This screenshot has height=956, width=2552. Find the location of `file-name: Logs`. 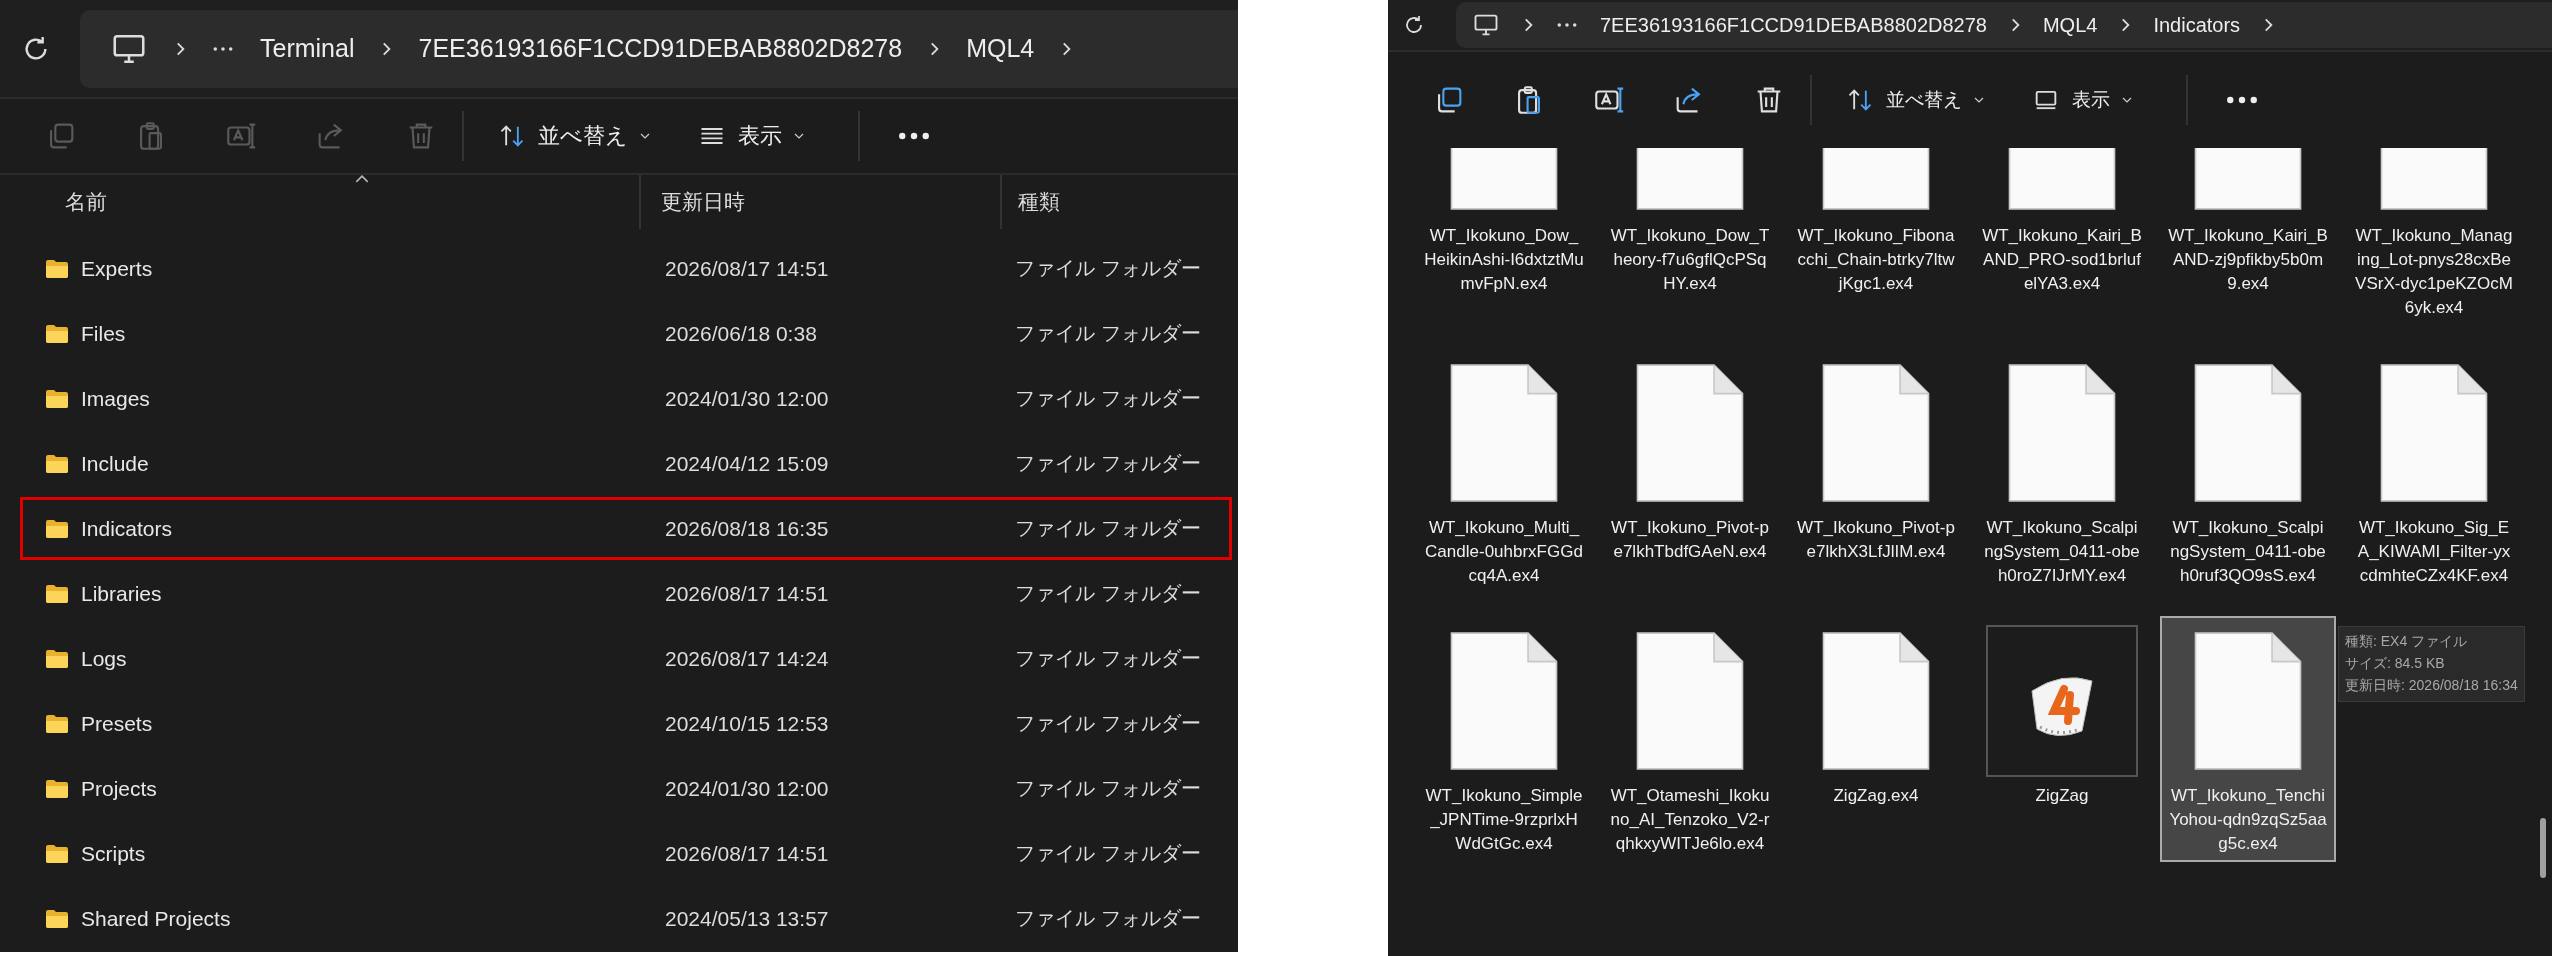

file-name: Logs is located at coordinates (104, 658).